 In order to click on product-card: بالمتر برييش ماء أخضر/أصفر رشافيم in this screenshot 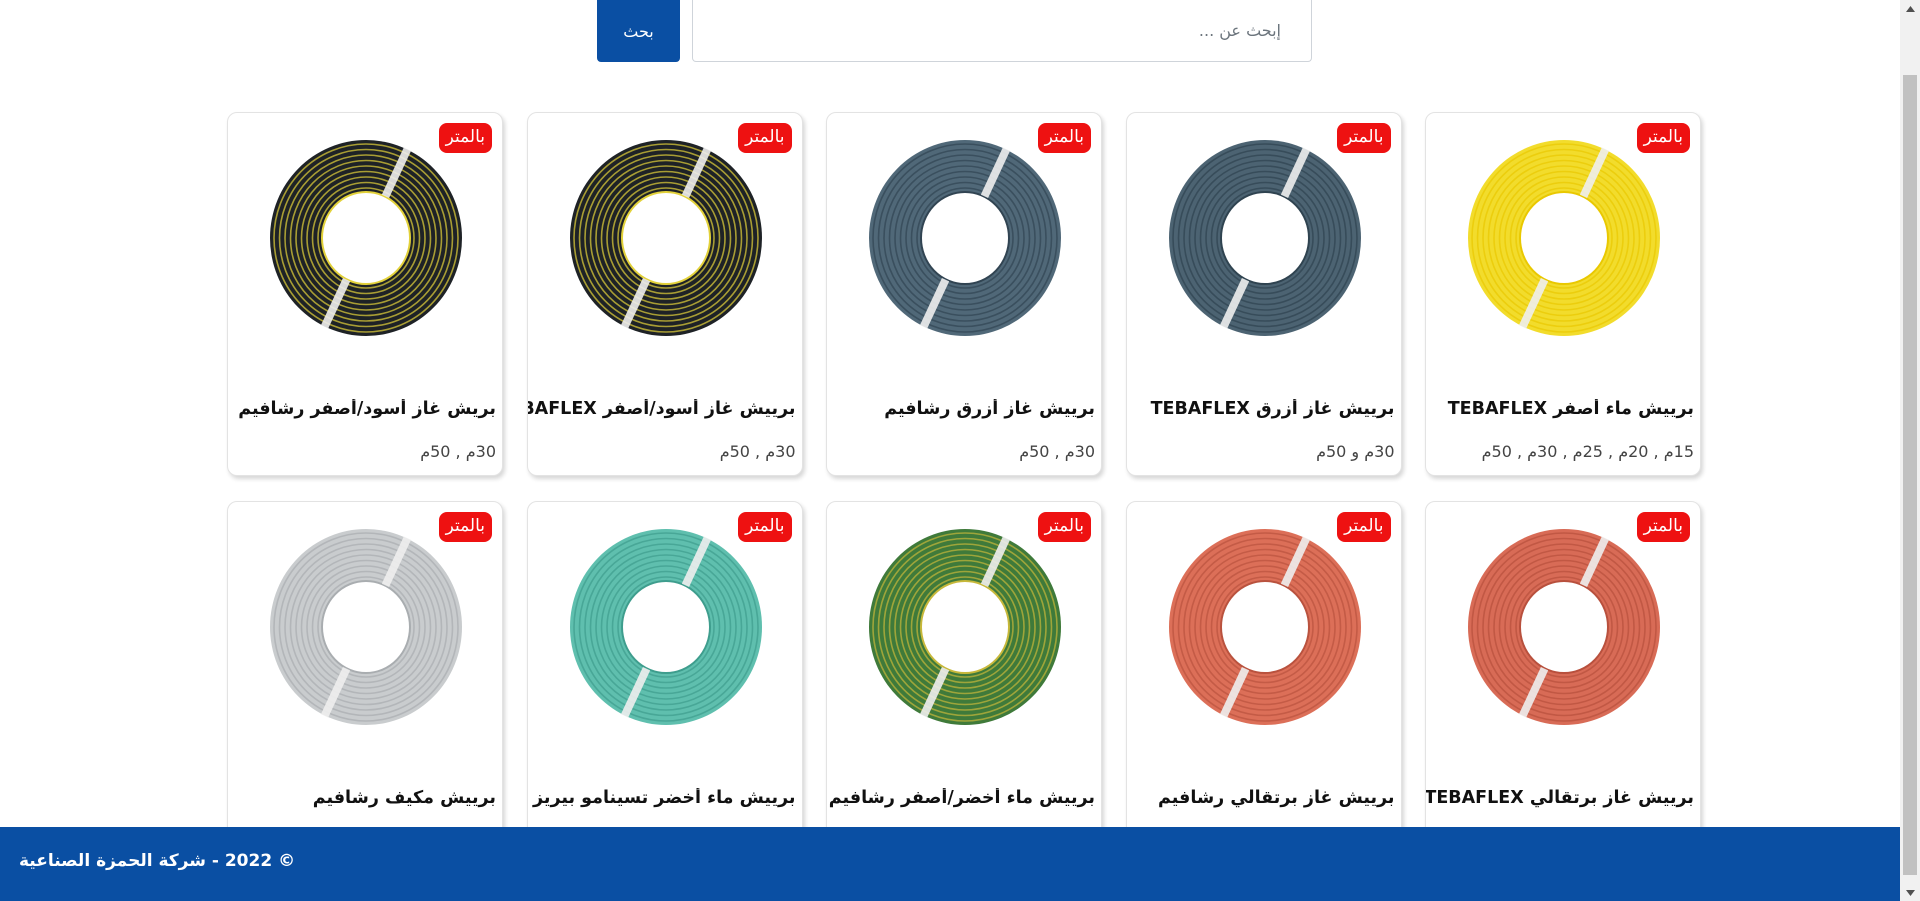, I will do `click(964, 683)`.